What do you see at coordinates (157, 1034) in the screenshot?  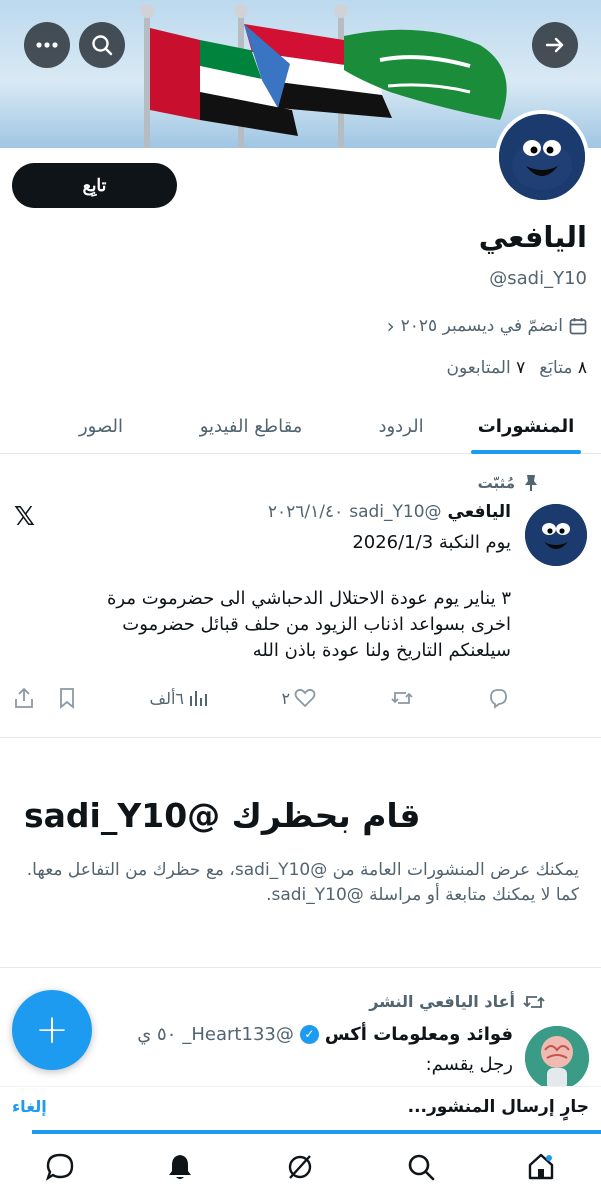 I see `reposted-post-time: ٥٠ ي` at bounding box center [157, 1034].